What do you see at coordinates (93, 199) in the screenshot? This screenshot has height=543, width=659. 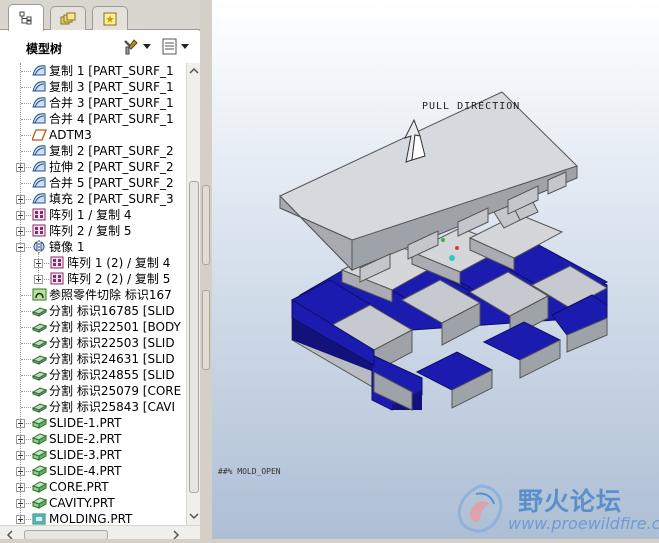 I see `tree-item: 填充 2 [PART_SURF_3` at bounding box center [93, 199].